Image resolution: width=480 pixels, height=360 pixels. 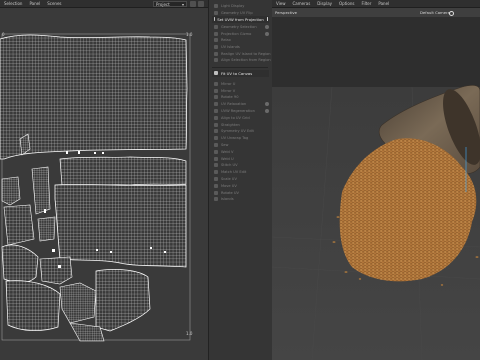 What do you see at coordinates (241, 165) in the screenshot?
I see `tool-item: Stitch UV` at bounding box center [241, 165].